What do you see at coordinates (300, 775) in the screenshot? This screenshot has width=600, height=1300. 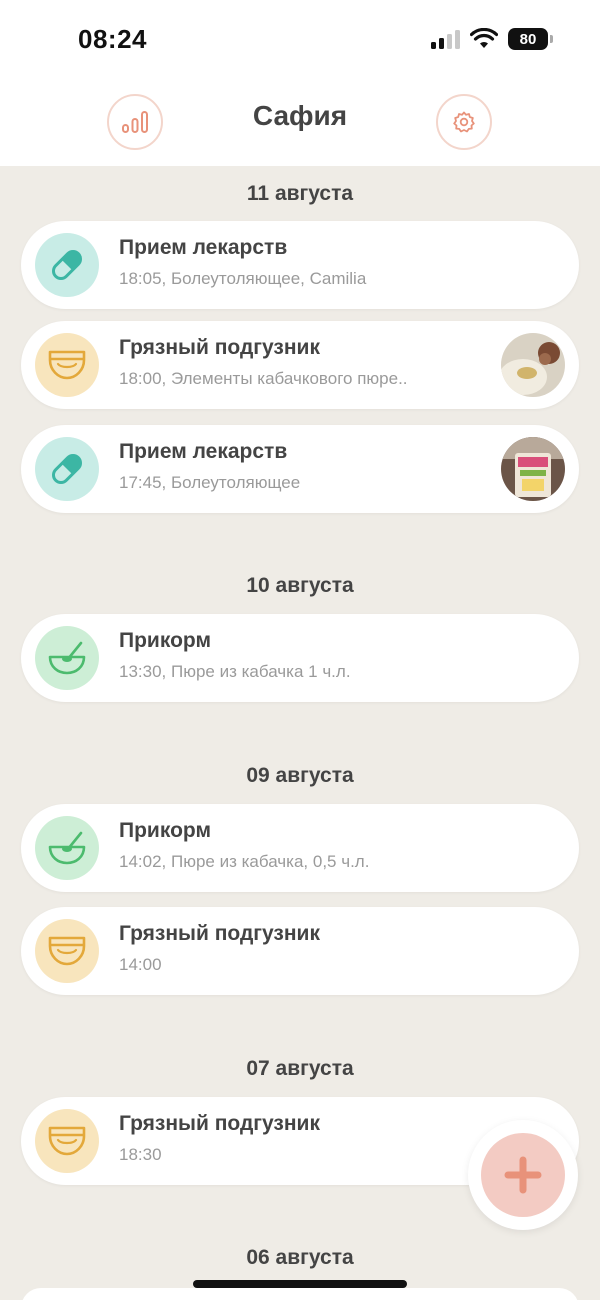 I see `date-header: 09 августа` at bounding box center [300, 775].